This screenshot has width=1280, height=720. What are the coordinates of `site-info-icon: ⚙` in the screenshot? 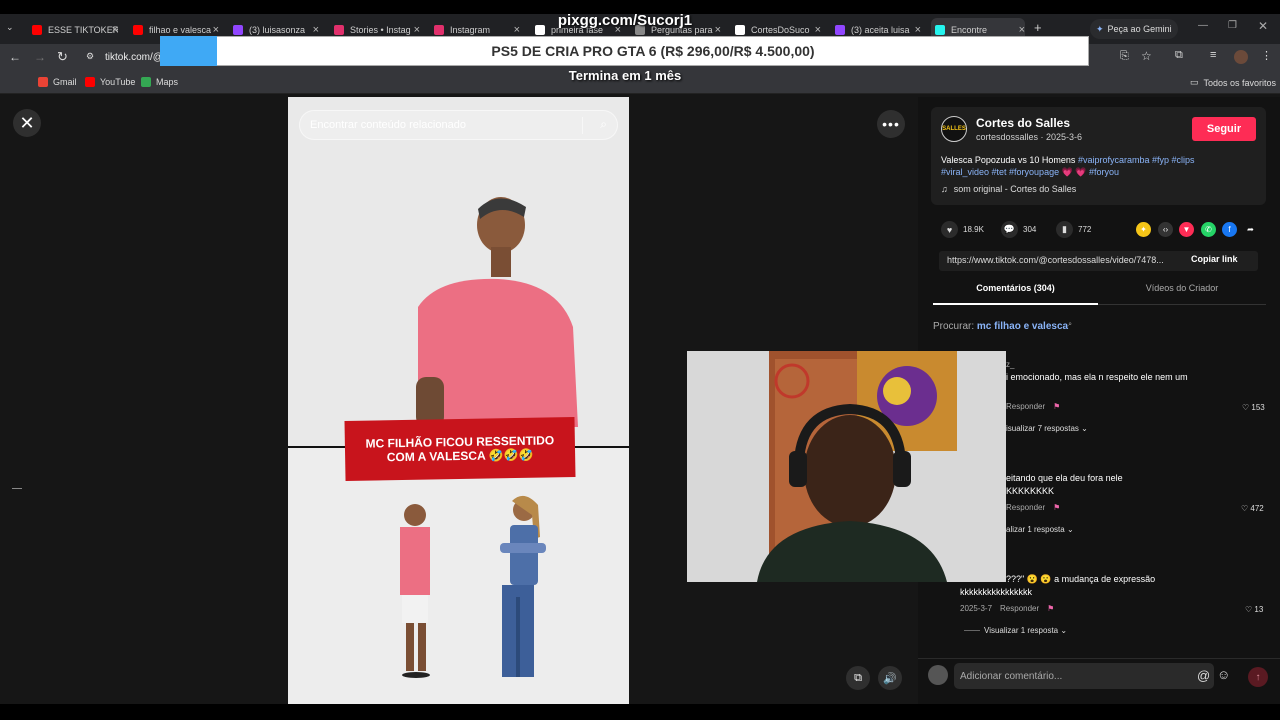 It's located at (90, 56).